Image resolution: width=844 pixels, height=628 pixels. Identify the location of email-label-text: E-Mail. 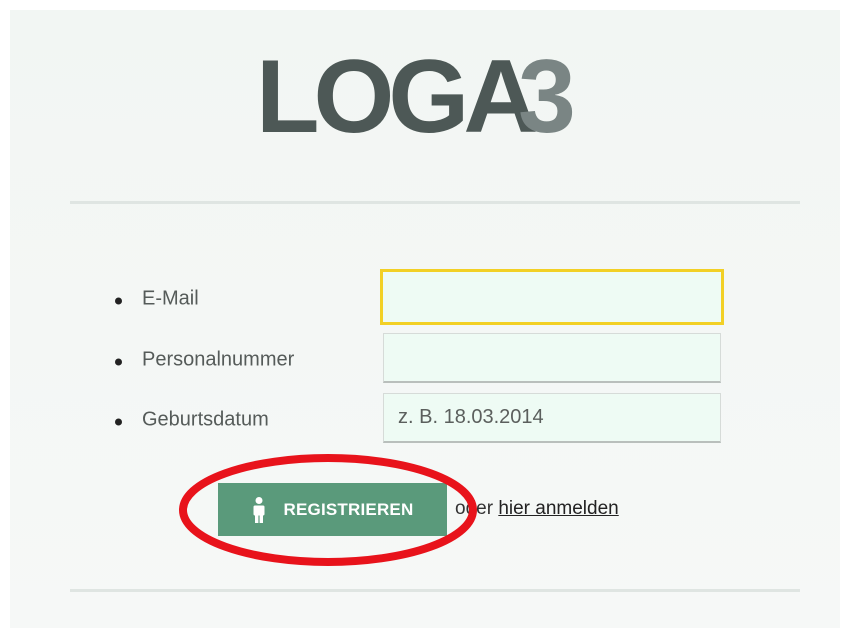
(170, 298).